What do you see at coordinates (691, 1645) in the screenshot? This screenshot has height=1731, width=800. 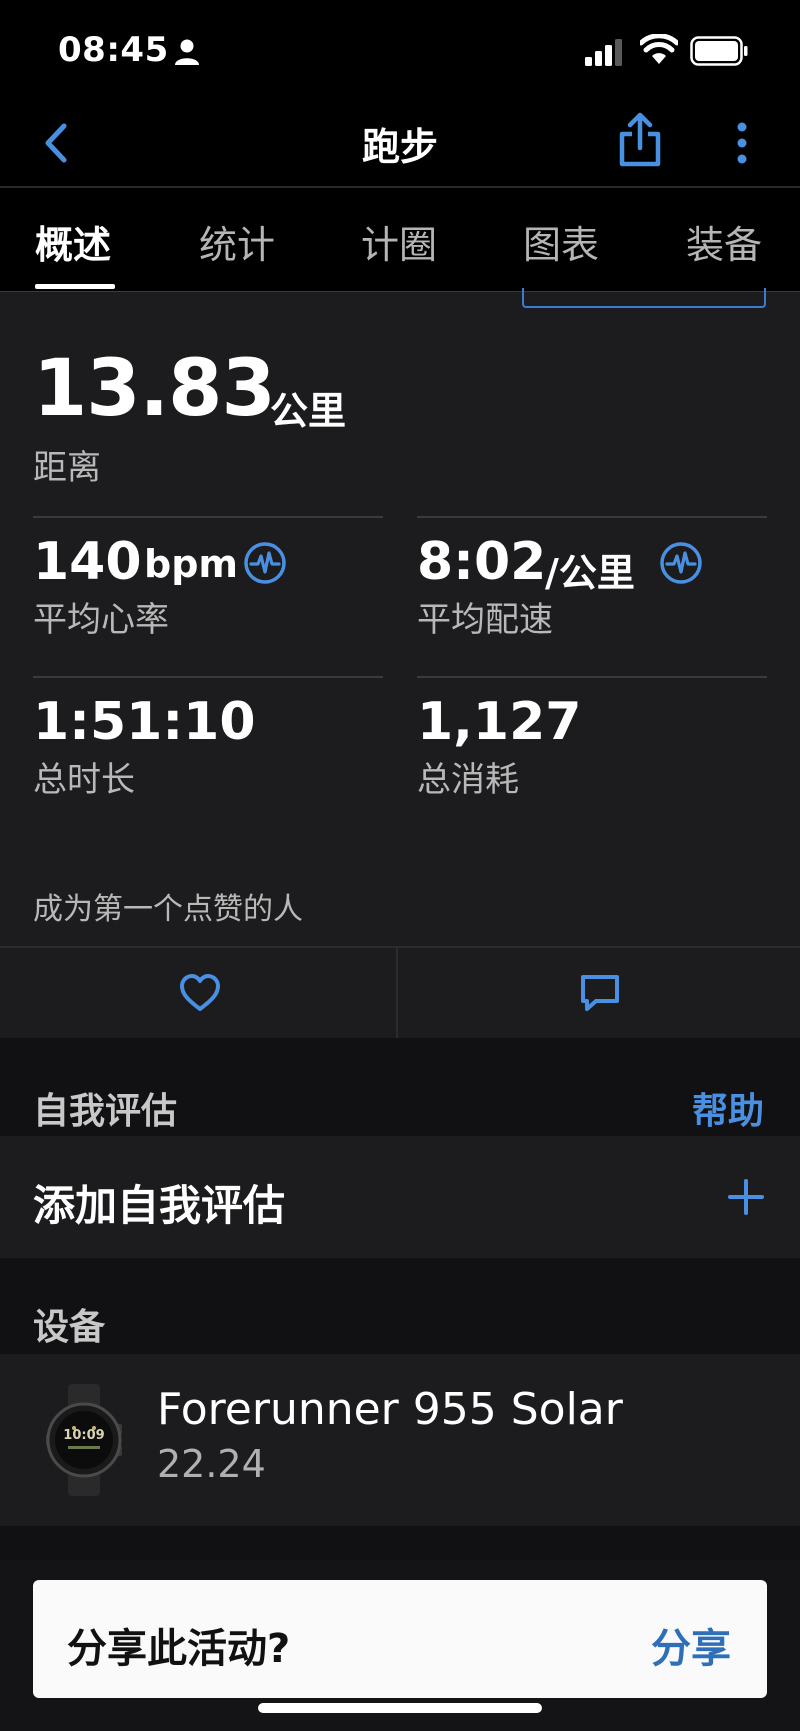 I see `share-button: 分享` at bounding box center [691, 1645].